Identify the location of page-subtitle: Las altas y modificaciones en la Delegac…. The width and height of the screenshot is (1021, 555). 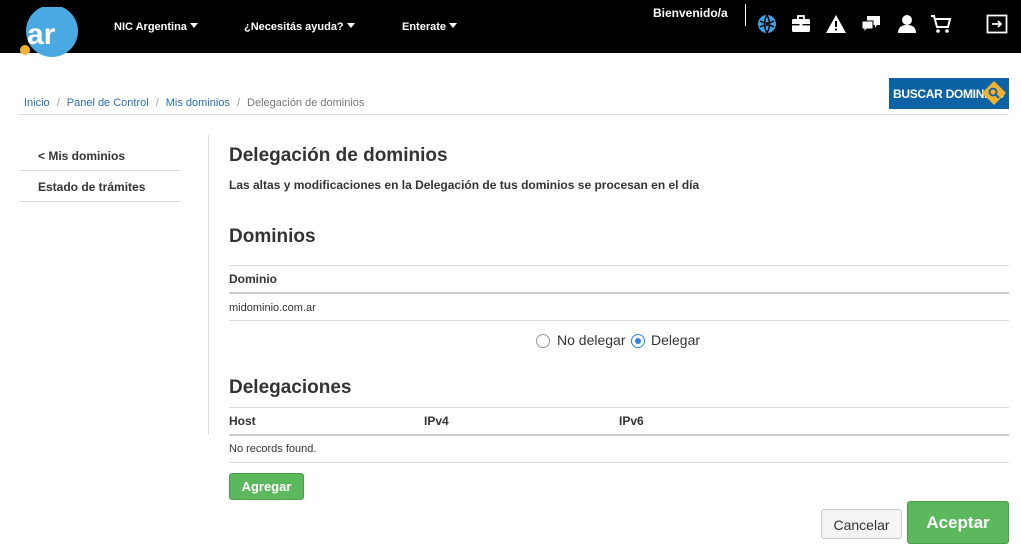
(464, 185).